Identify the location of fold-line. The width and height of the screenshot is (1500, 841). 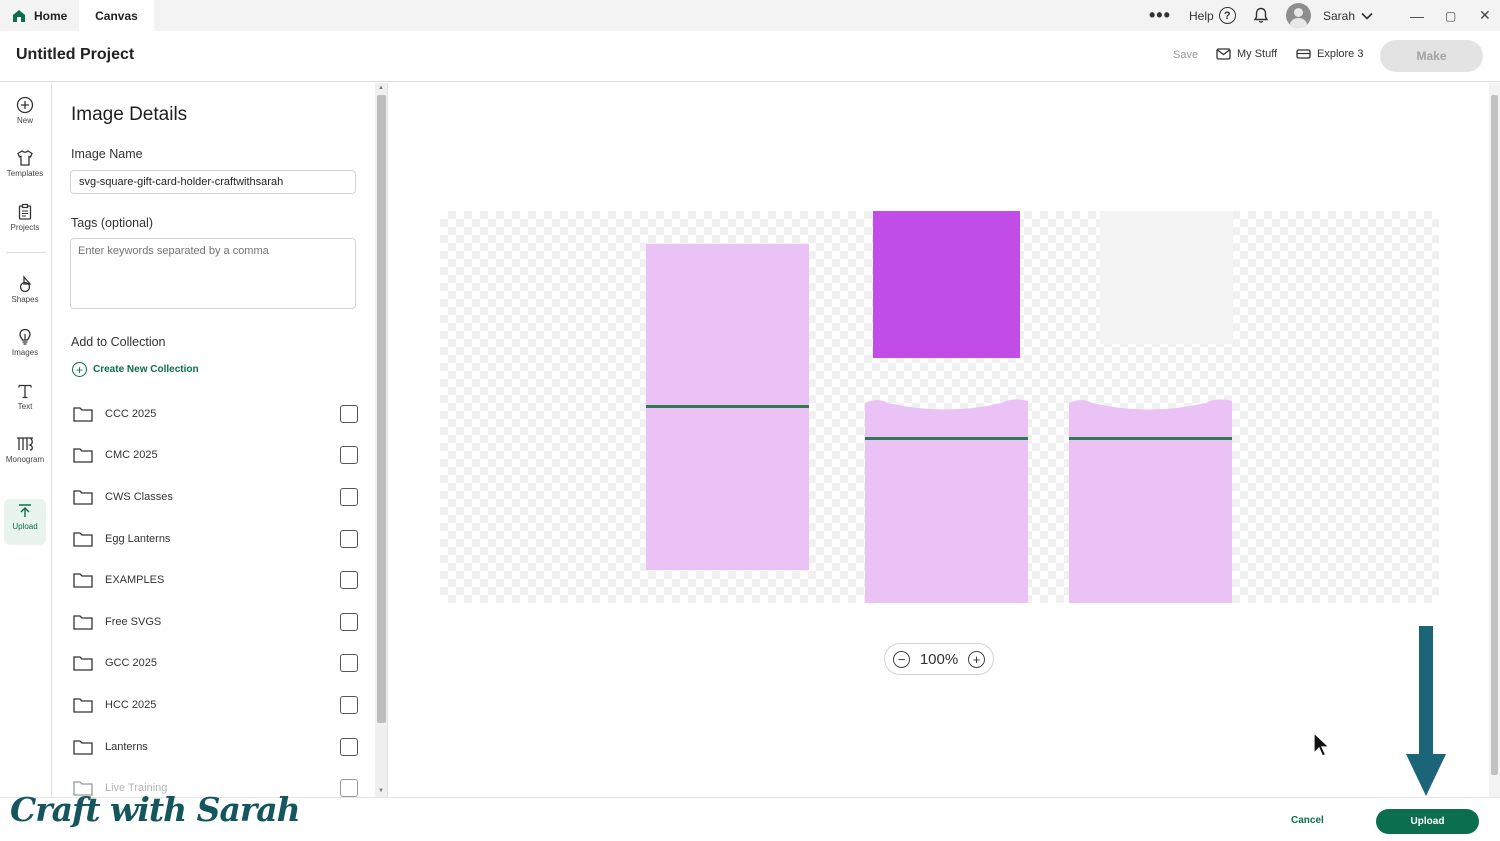
(946, 438).